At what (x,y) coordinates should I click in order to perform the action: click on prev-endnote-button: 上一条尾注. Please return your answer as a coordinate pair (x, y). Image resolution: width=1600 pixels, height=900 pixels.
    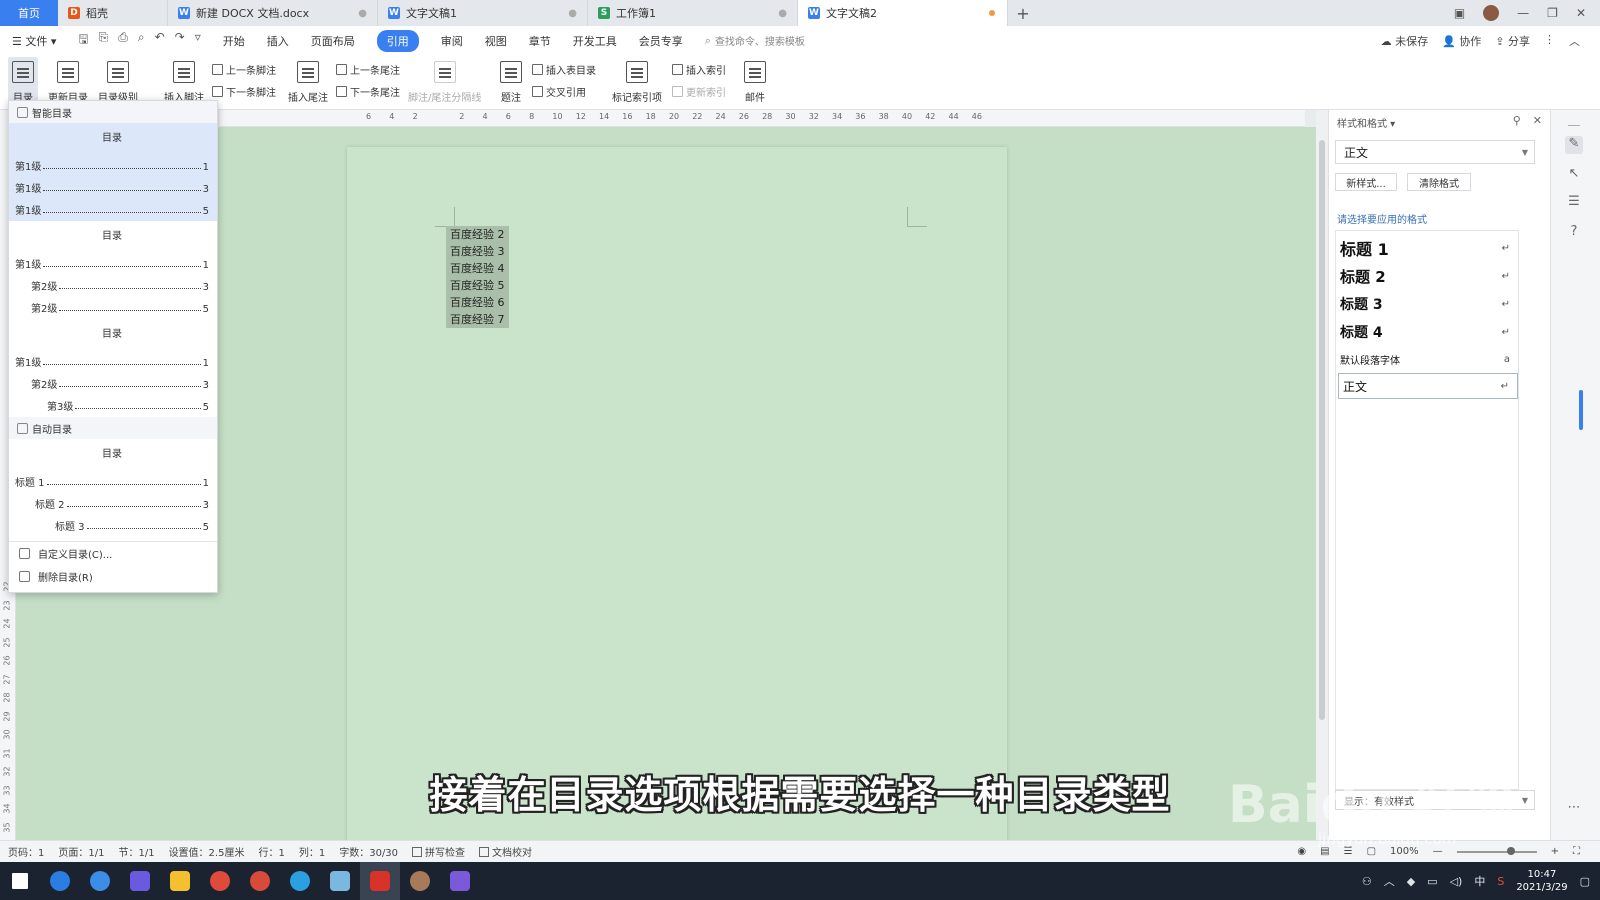
    Looking at the image, I should click on (368, 69).